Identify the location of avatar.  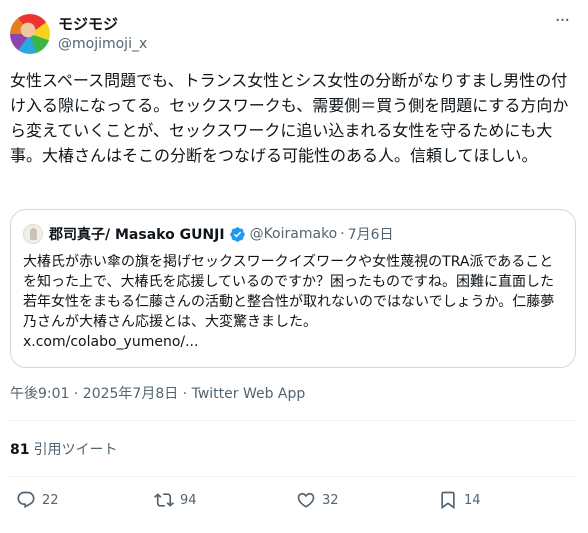
(30, 34).